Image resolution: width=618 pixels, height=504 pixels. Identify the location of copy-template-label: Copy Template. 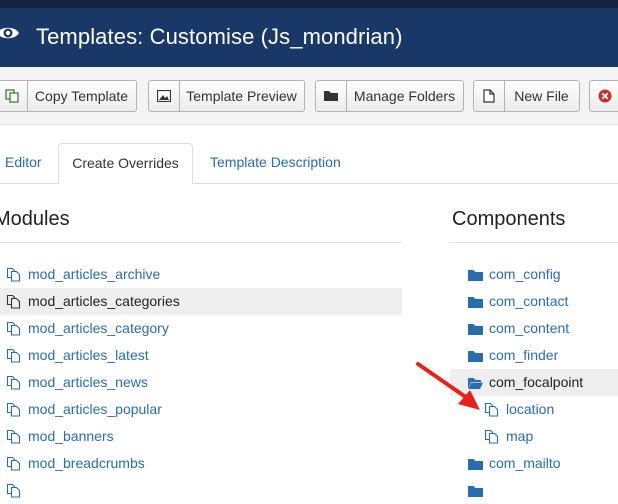
(81, 96).